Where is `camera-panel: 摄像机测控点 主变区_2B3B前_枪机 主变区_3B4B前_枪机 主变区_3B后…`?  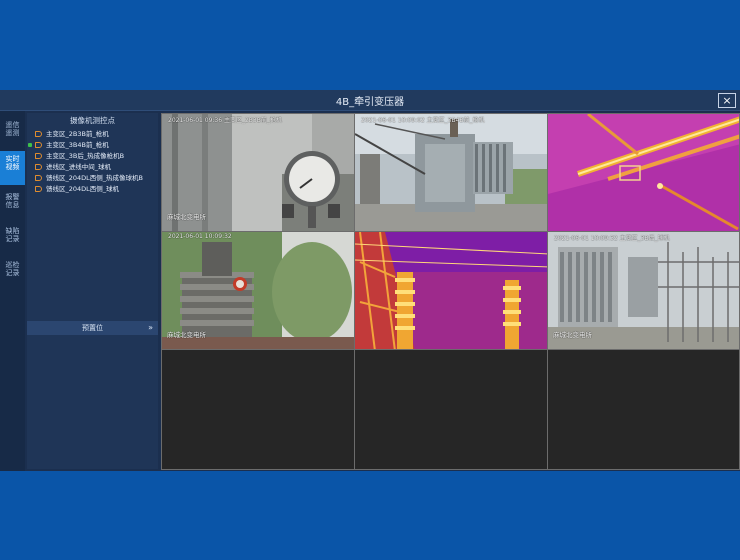
camera-panel: 摄像机测控点 主变区_2B3B前_枪机 主变区_3B4B前_枪机 主变区_3B后… is located at coordinates (92, 291).